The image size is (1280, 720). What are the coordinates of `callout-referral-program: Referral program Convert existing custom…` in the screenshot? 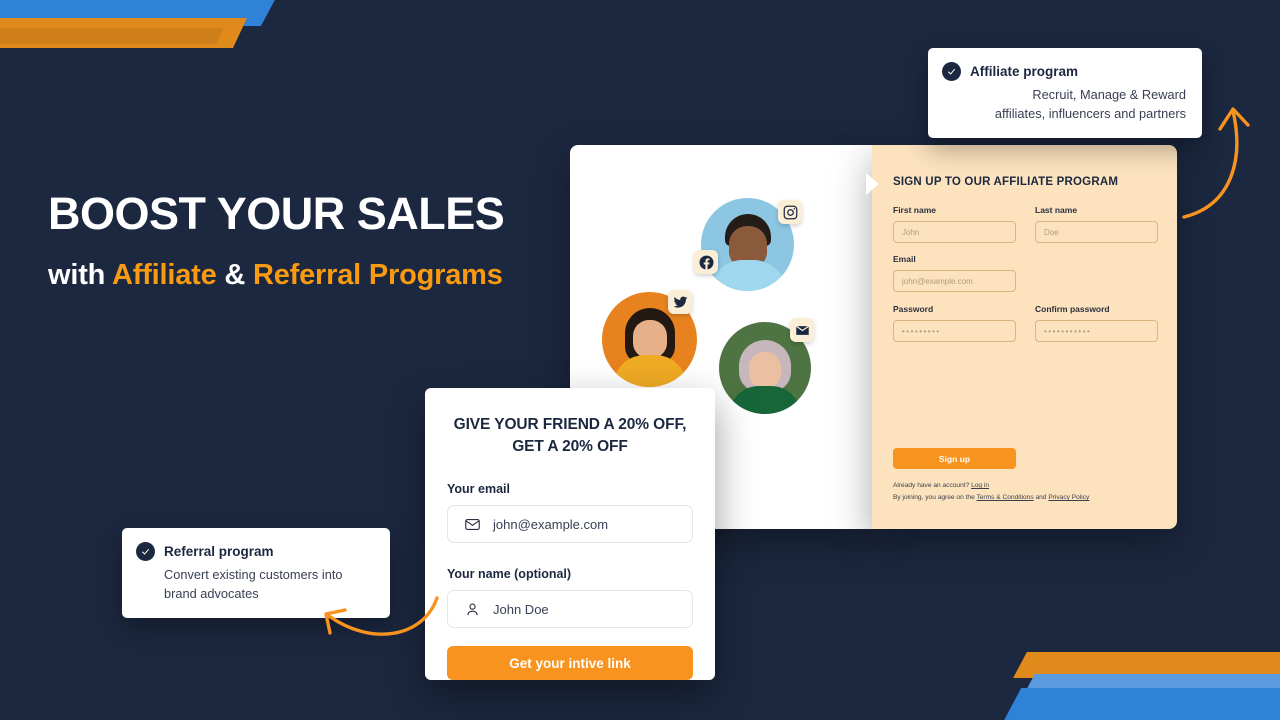 It's located at (256, 573).